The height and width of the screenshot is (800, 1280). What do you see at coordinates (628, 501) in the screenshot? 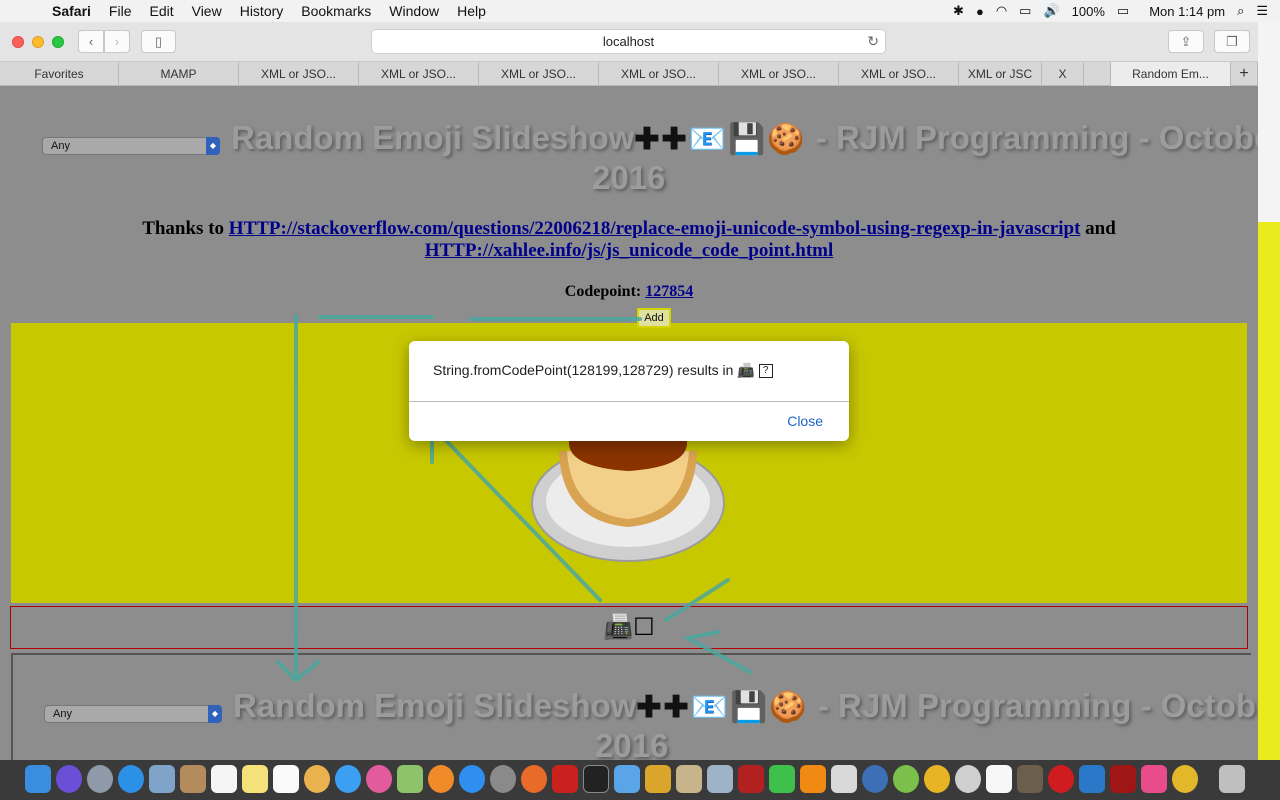
I see `flan-emoji-image` at bounding box center [628, 501].